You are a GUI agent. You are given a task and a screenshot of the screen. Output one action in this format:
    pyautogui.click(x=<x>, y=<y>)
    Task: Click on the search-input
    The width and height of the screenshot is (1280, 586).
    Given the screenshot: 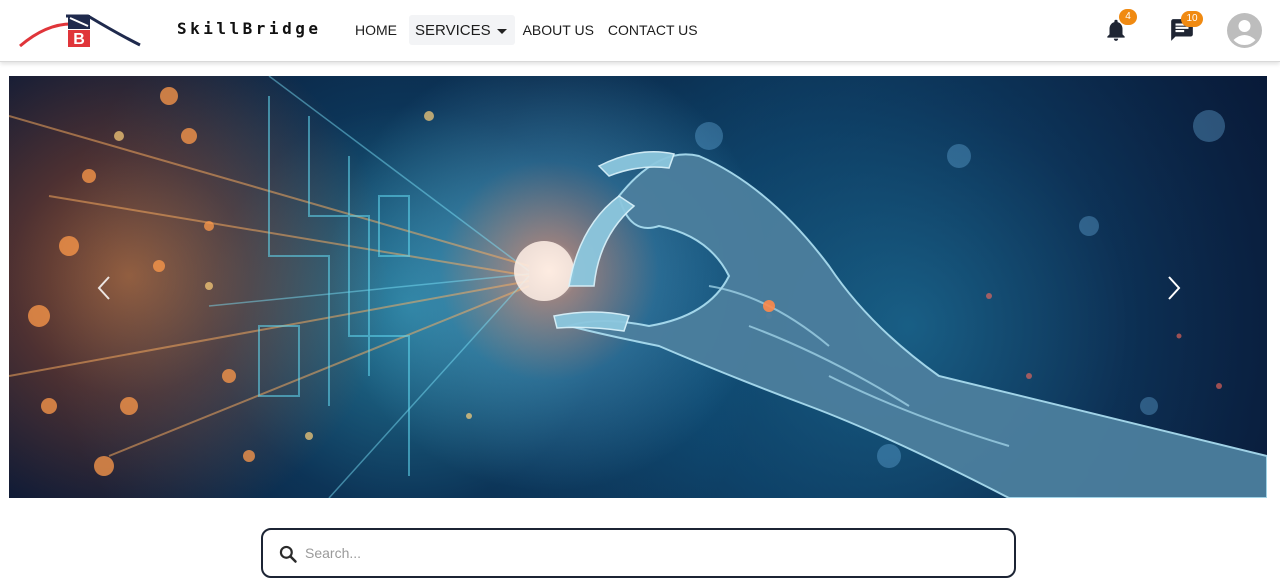 What is the action you would take?
    pyautogui.click(x=650, y=553)
    